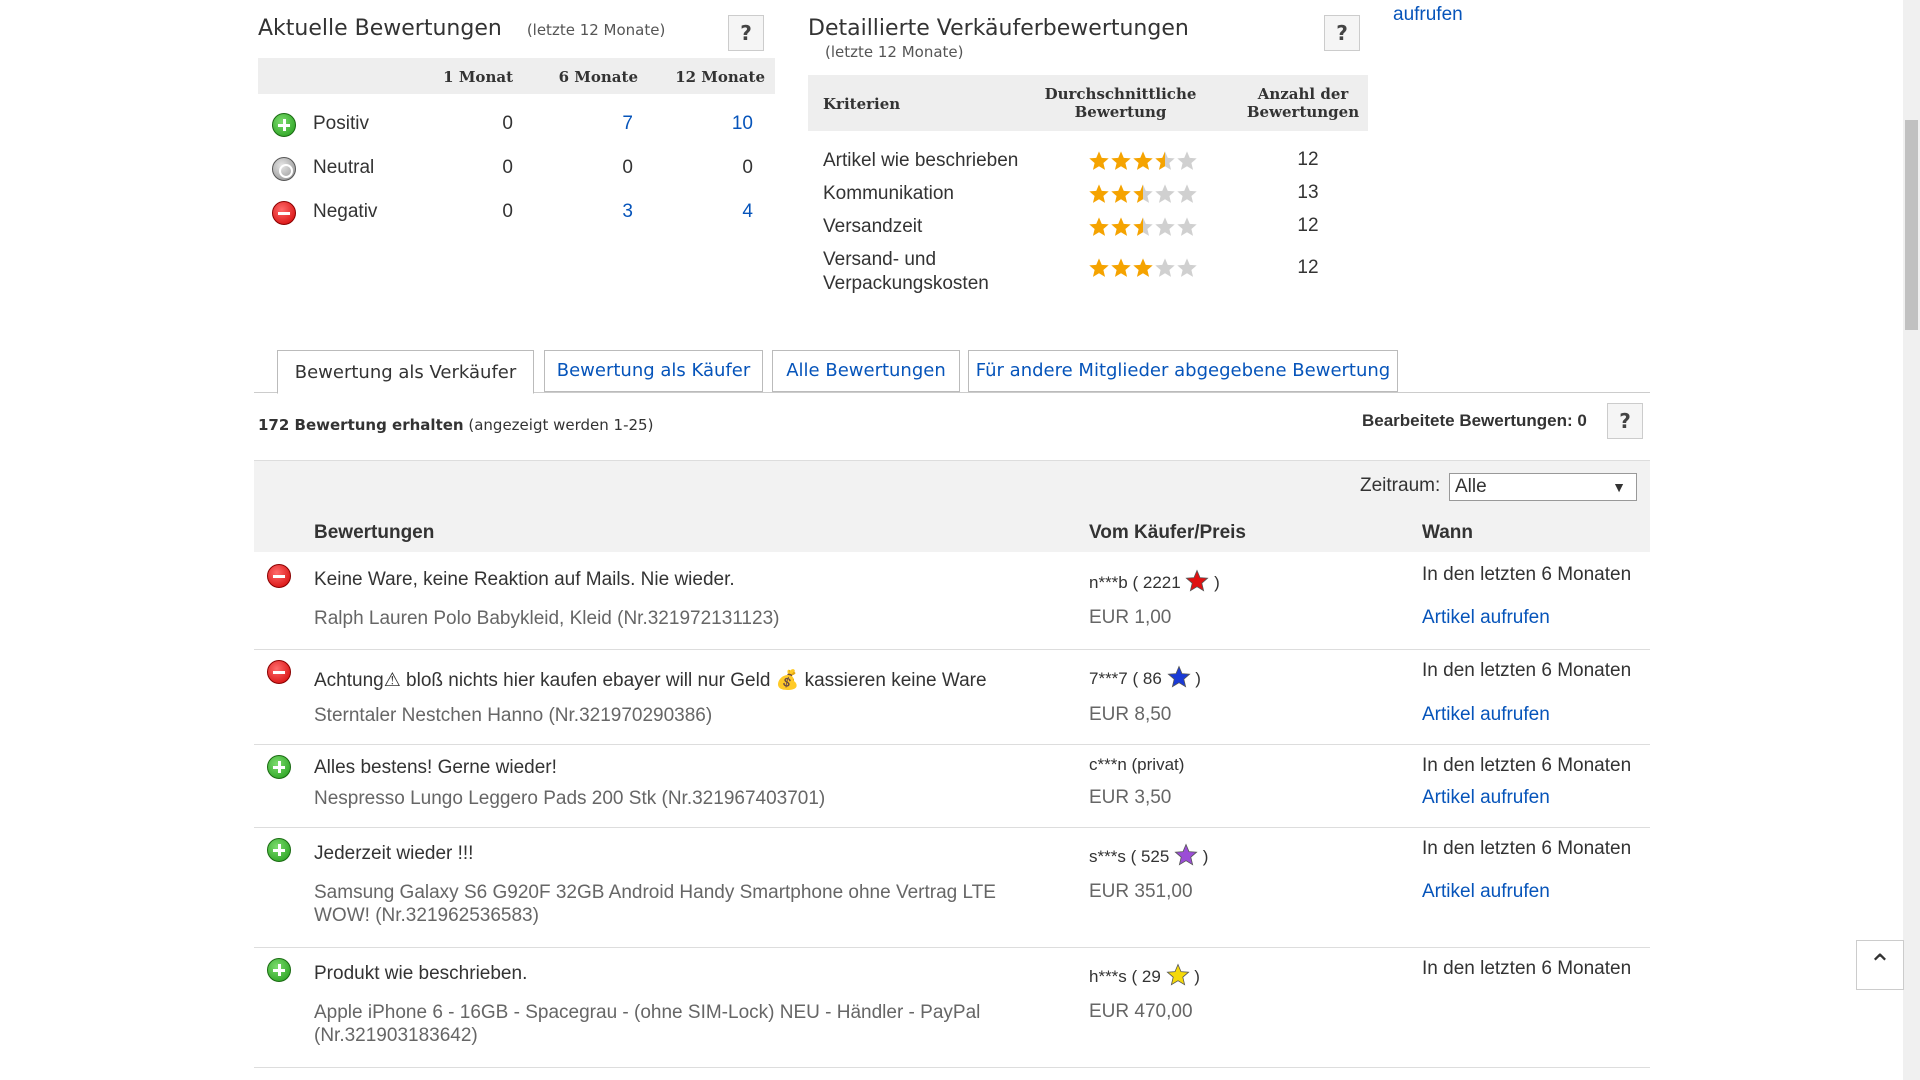 The image size is (1920, 1080). What do you see at coordinates (516, 76) in the screenshot?
I see `recent-table-header: 1 Monat 6 Monate 12 Monate` at bounding box center [516, 76].